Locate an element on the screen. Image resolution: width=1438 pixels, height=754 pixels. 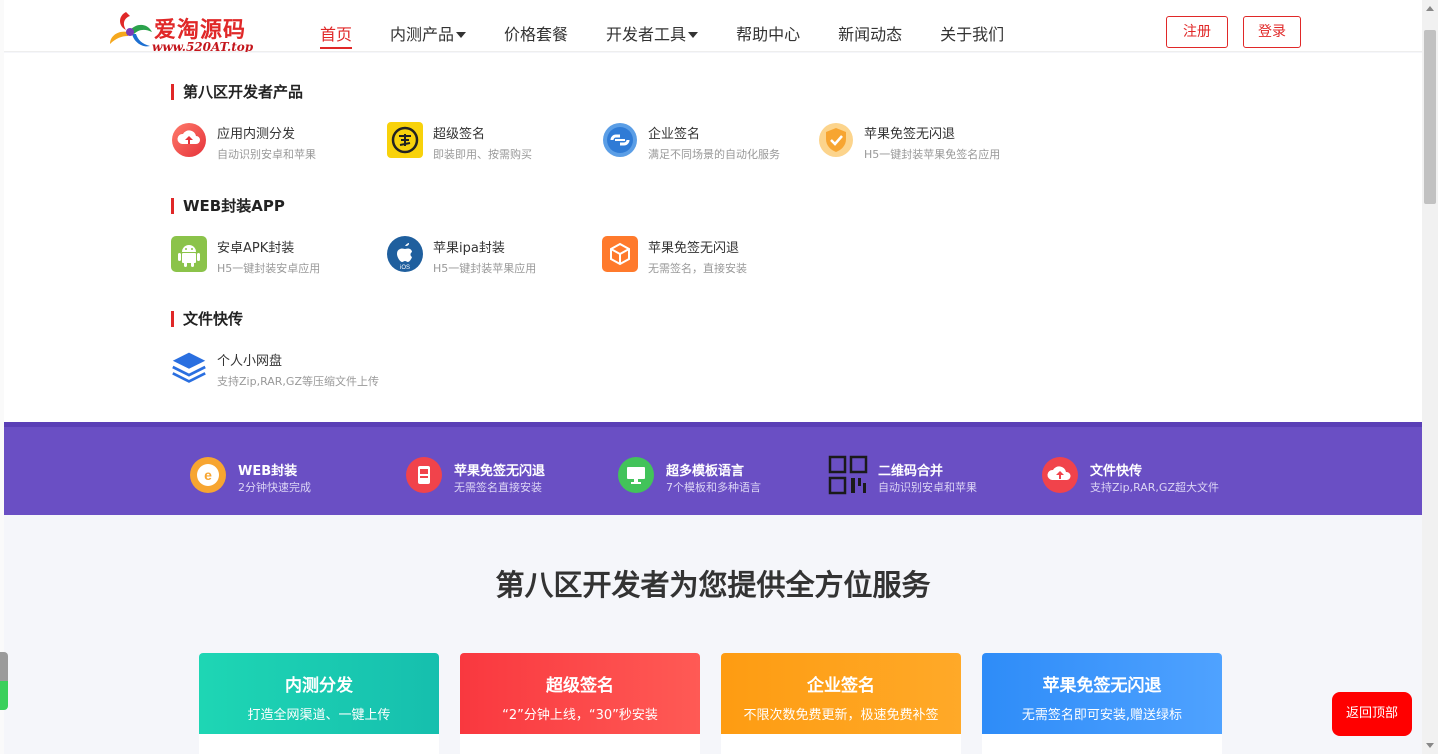
product-apple-no-sign-wrap: 苹果免签无闪退 无需签名，直接安装 is located at coordinates (707, 257).